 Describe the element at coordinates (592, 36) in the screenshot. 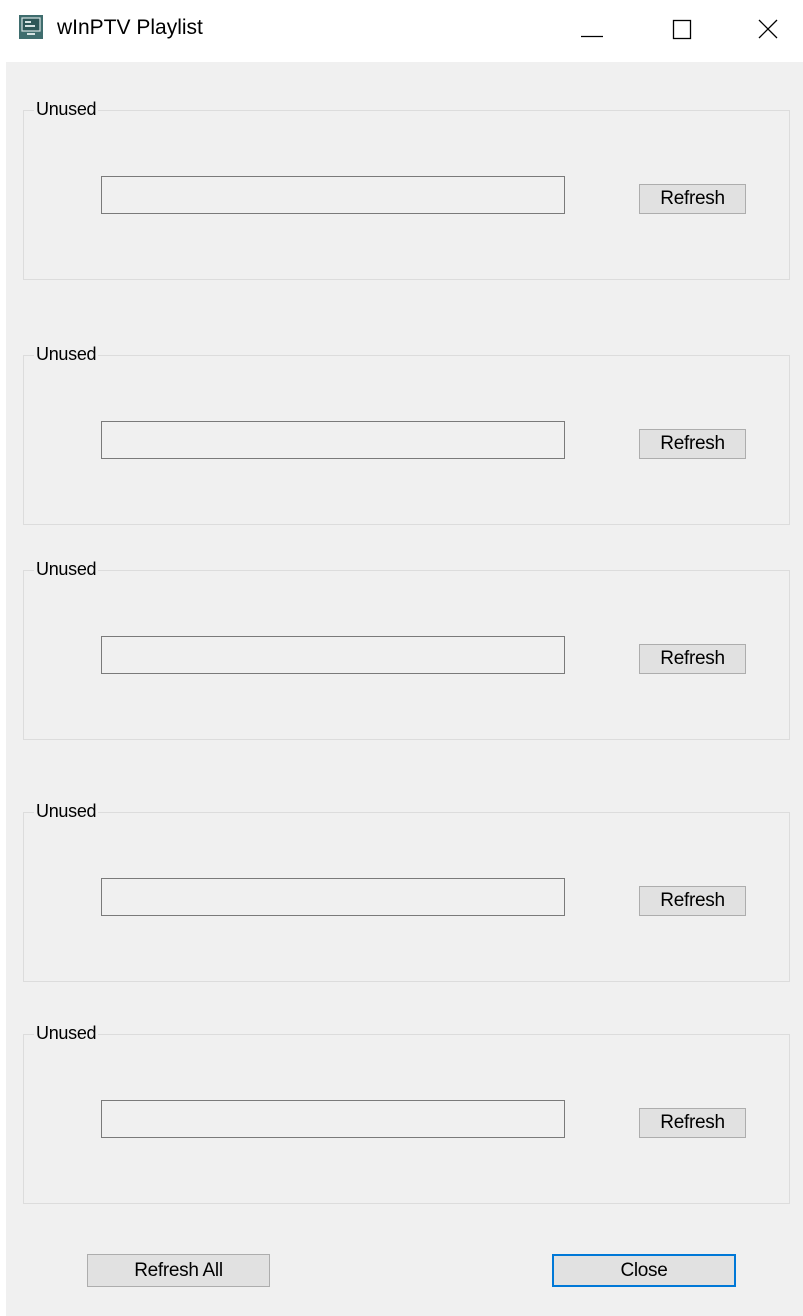

I see `minimize-icon` at that location.